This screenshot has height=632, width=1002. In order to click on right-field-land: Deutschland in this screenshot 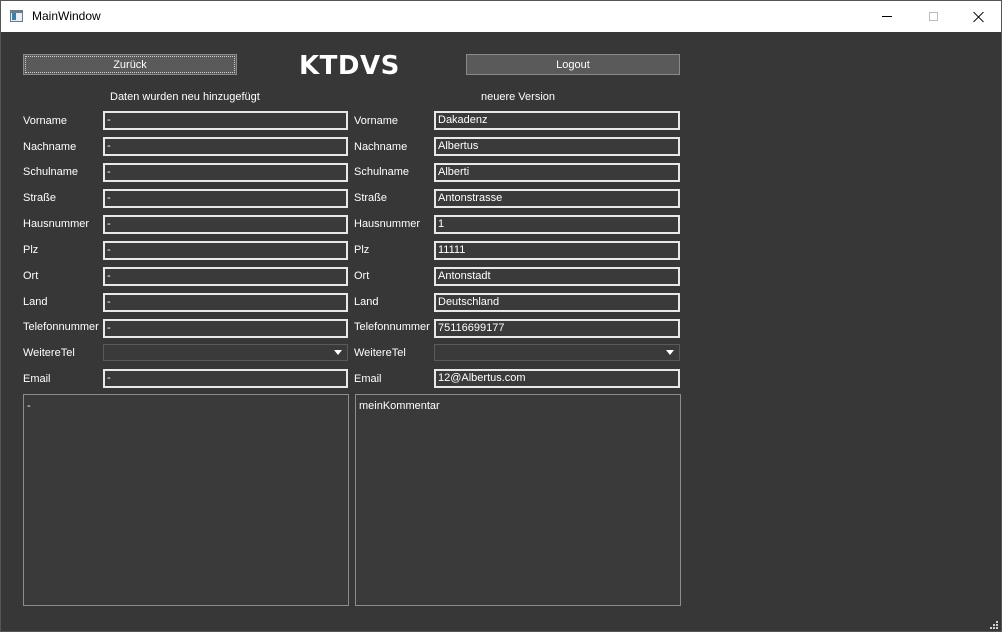, I will do `click(557, 302)`.